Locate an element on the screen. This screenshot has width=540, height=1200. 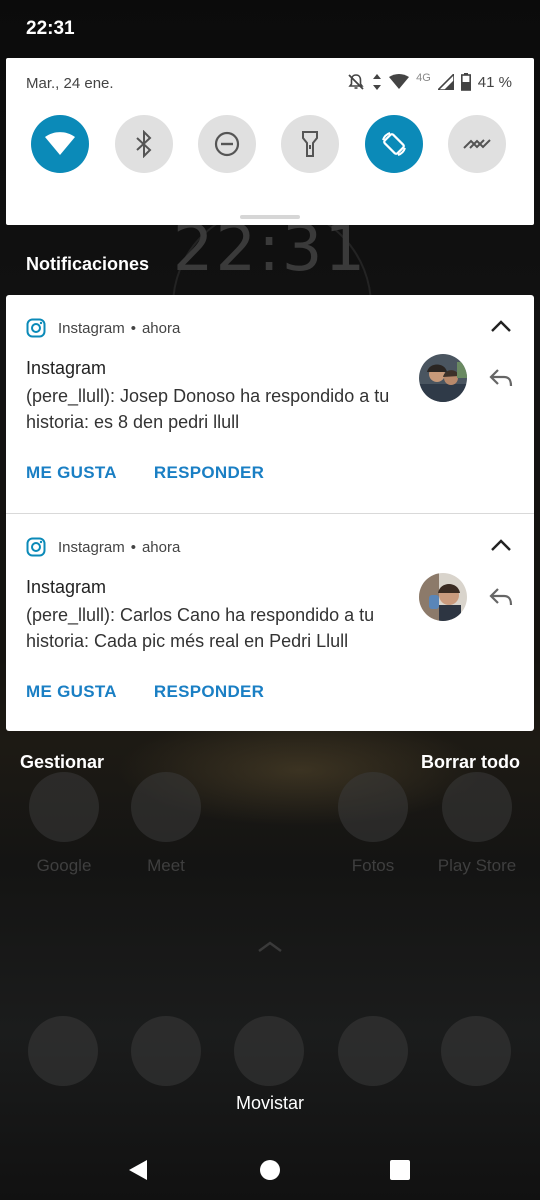
home-app-google: Google is located at coordinates (64, 824).